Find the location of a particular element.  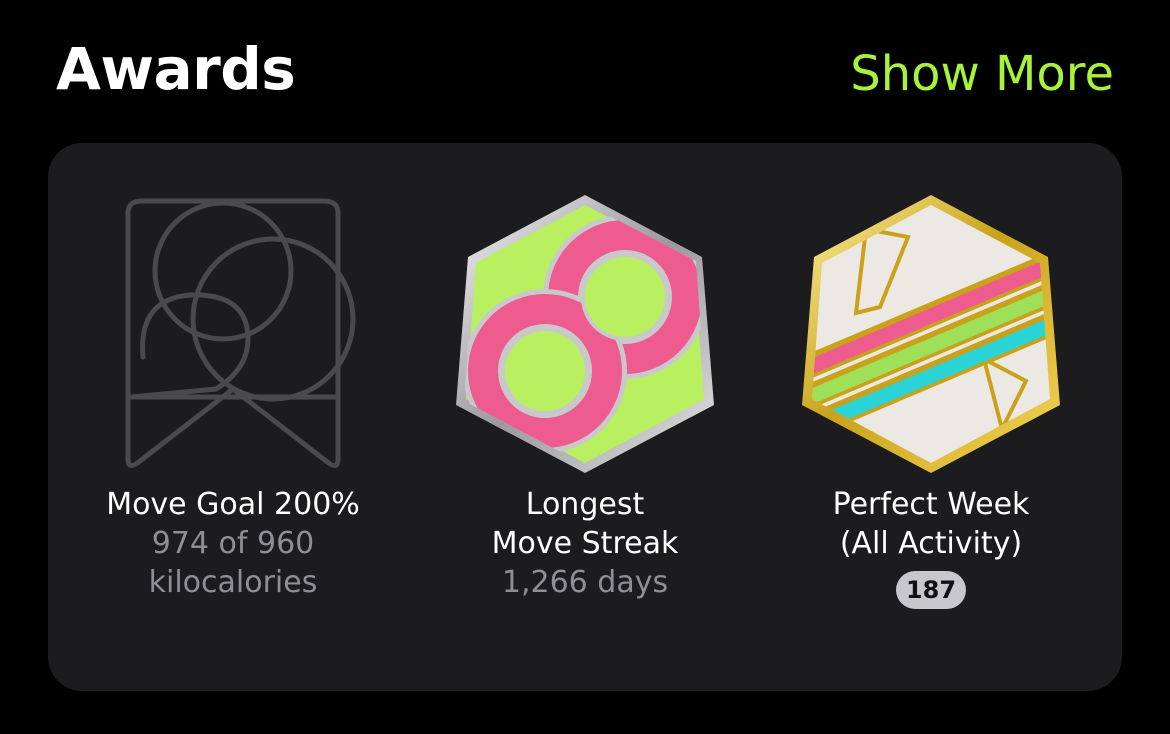

award-title: Longest Move Streak is located at coordinates (585, 524).